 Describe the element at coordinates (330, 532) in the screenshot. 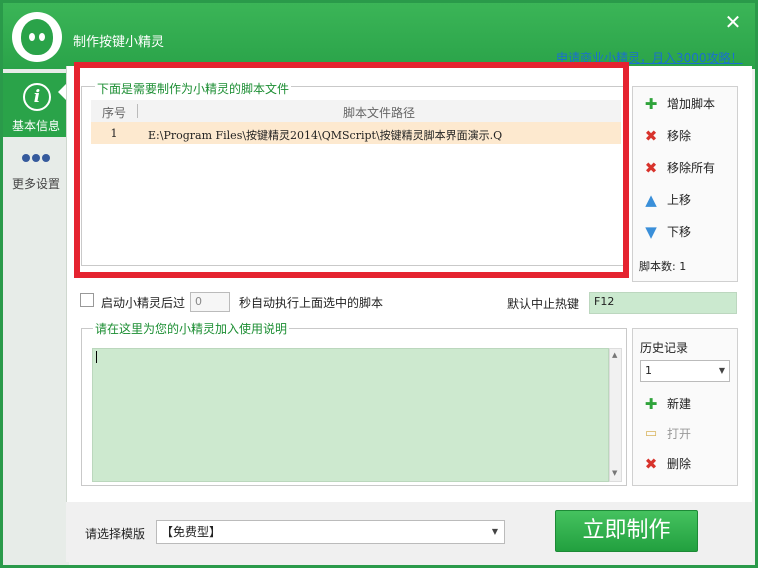

I see `template-select: 【免费型】 ▼` at that location.